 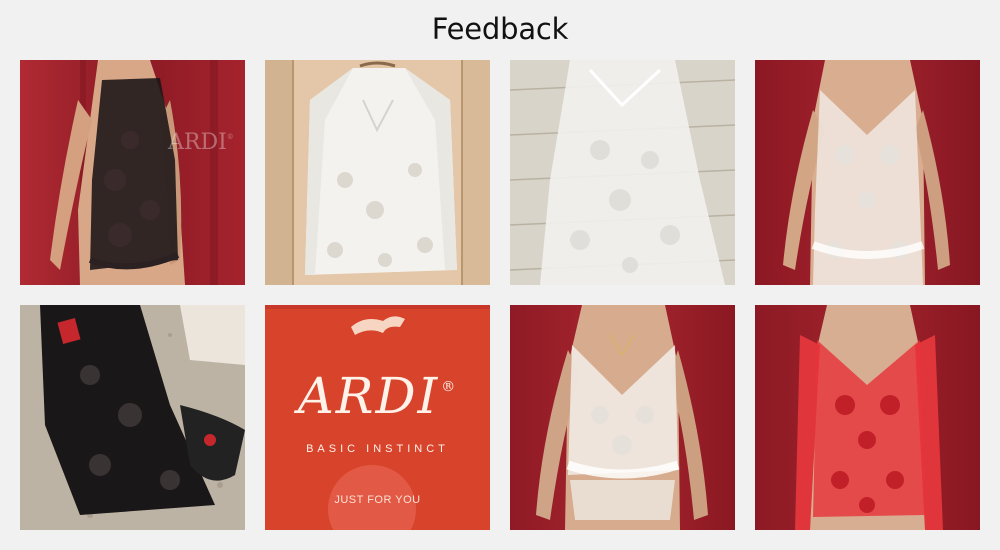 I want to click on wall-logo-reg: ®, so click(x=230, y=137).